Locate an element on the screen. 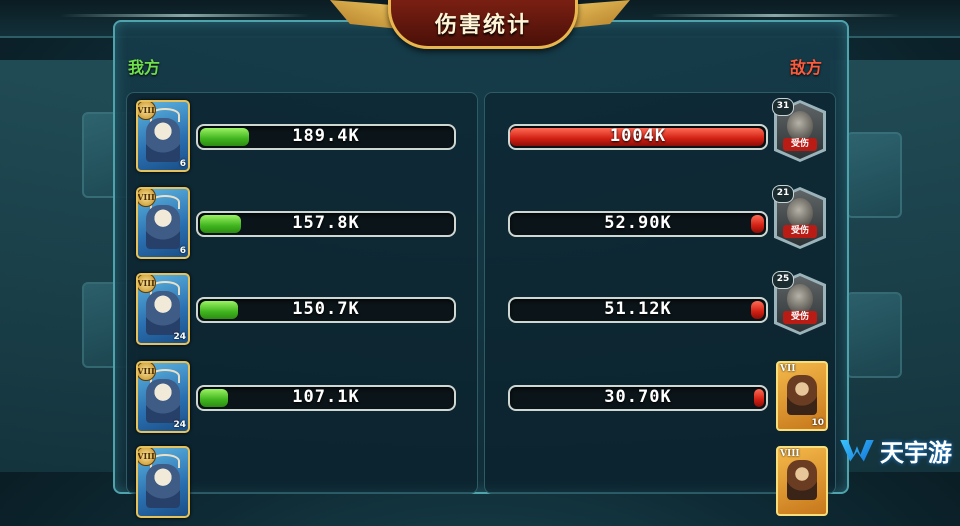 Image resolution: width=960 pixels, height=526 pixels. ally-damage-bar: 157.8K is located at coordinates (326, 224).